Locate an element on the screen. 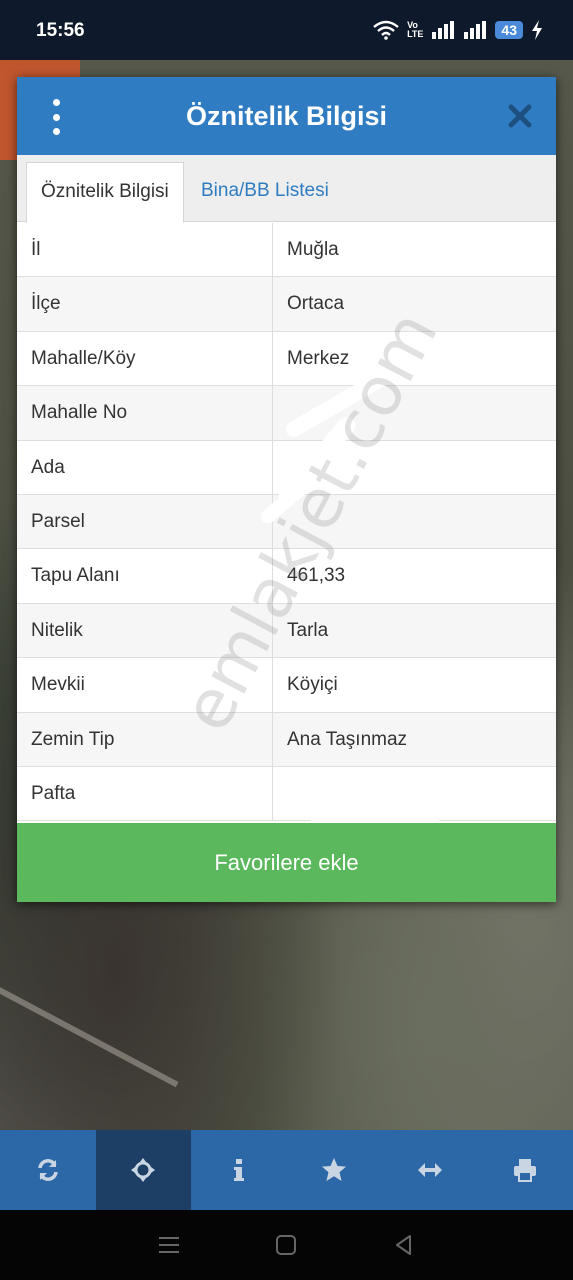 This screenshot has width=573, height=1280. resize-horizontal-icon is located at coordinates (429, 1170).